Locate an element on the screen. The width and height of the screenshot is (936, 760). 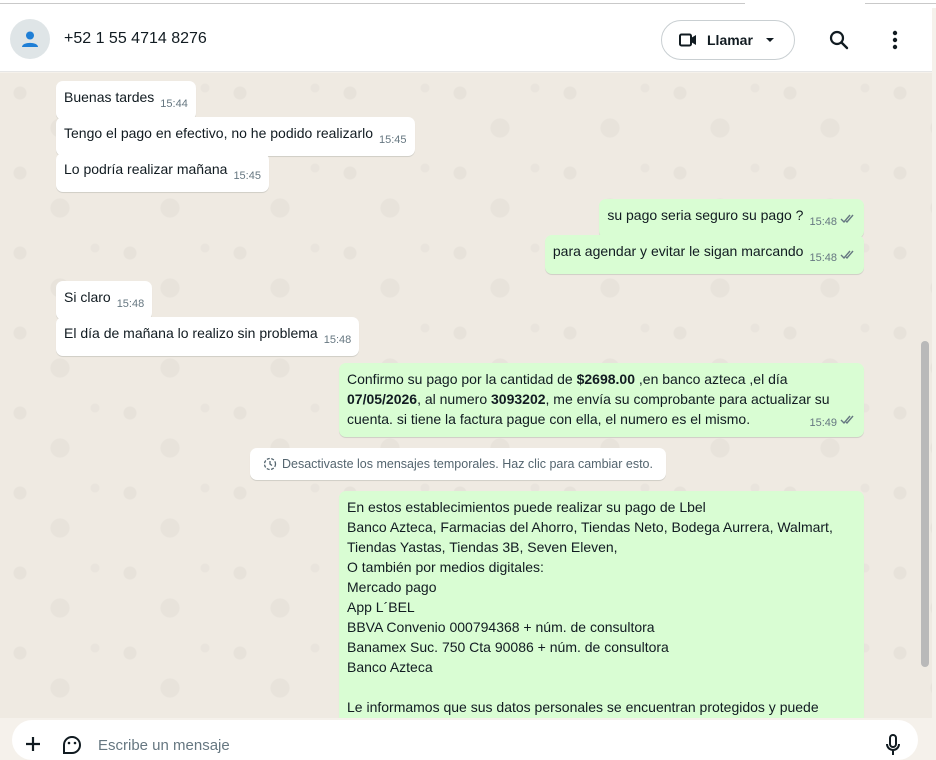
message-text: Si claro is located at coordinates (87, 297).